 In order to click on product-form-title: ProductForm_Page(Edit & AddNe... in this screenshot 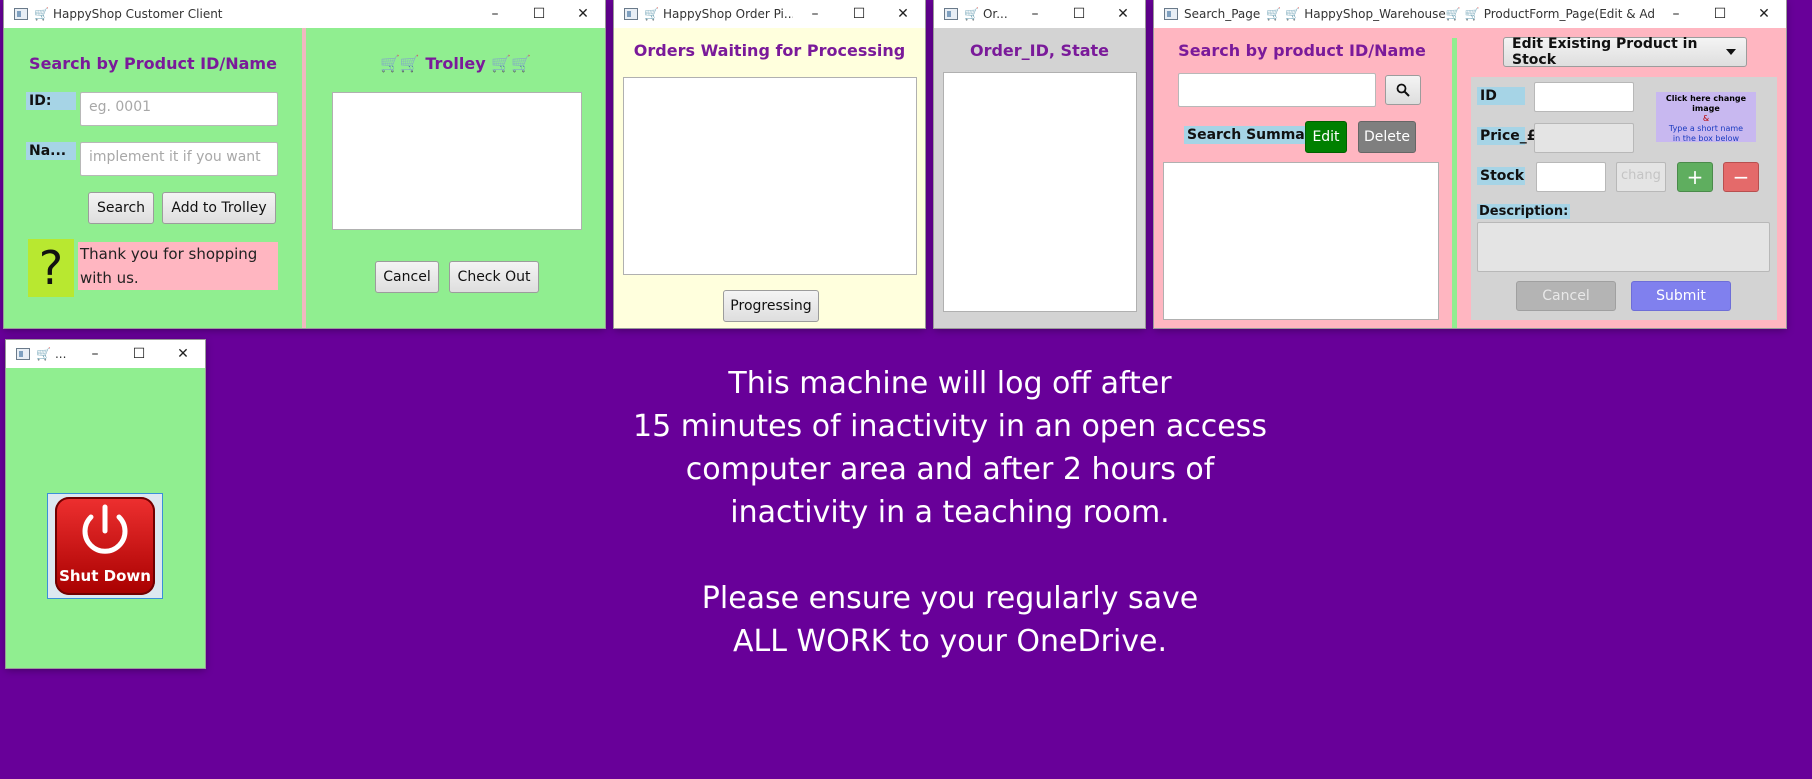, I will do `click(1568, 14)`.